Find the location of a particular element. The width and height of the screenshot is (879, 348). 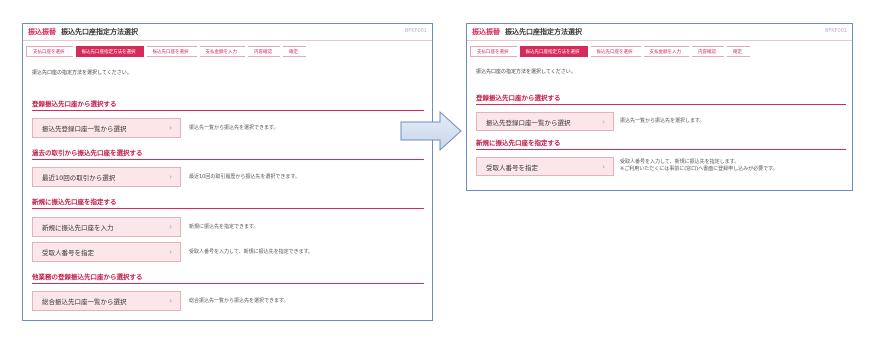

arrow-right-icon is located at coordinates (431, 131).